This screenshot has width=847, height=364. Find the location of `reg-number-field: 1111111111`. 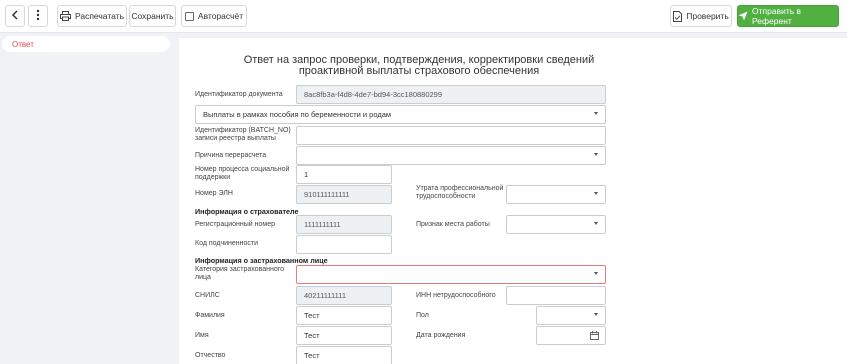

reg-number-field: 1111111111 is located at coordinates (344, 224).